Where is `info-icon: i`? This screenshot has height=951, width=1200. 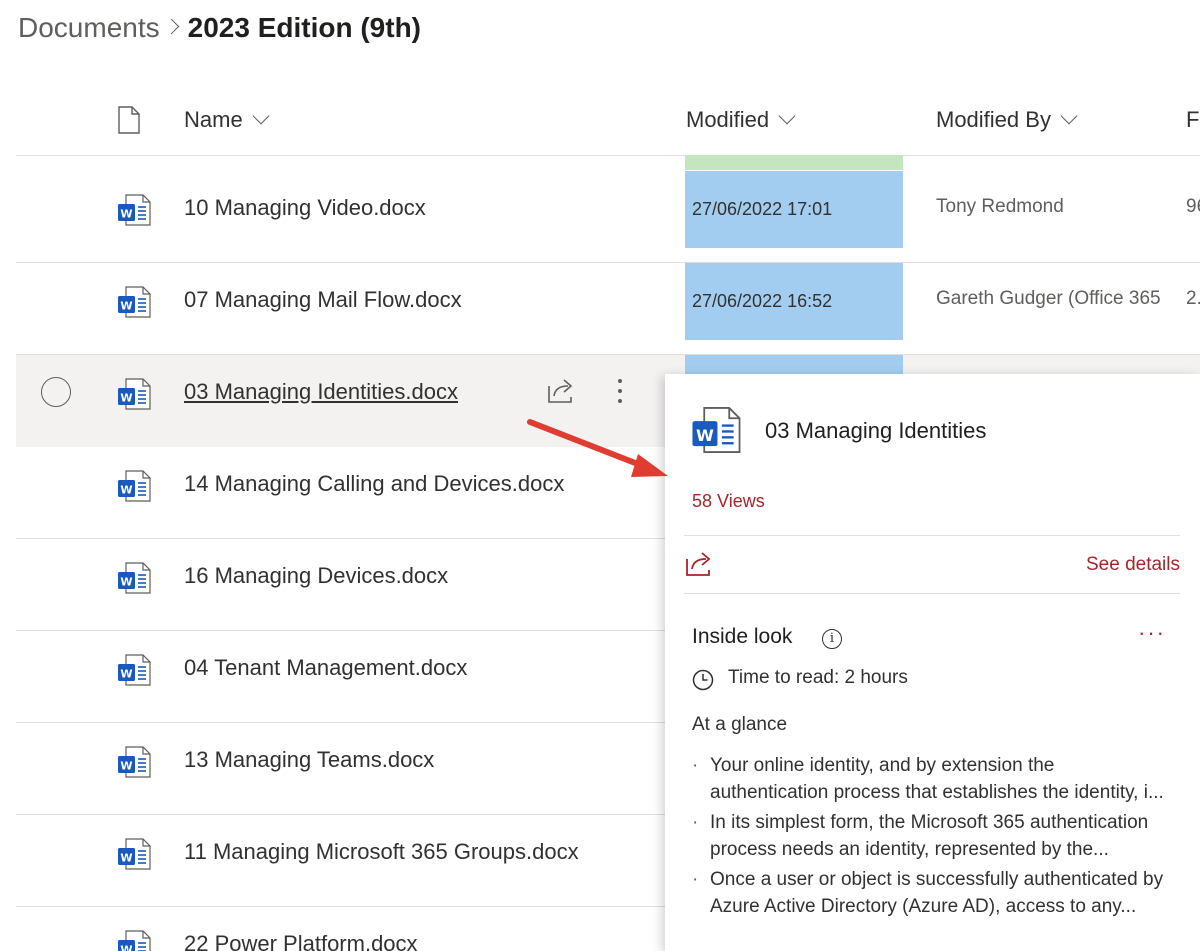
info-icon: i is located at coordinates (832, 639).